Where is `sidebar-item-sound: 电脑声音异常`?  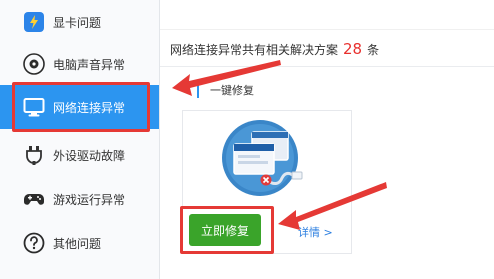
sidebar-item-sound: 电脑声音异常 is located at coordinates (79, 64).